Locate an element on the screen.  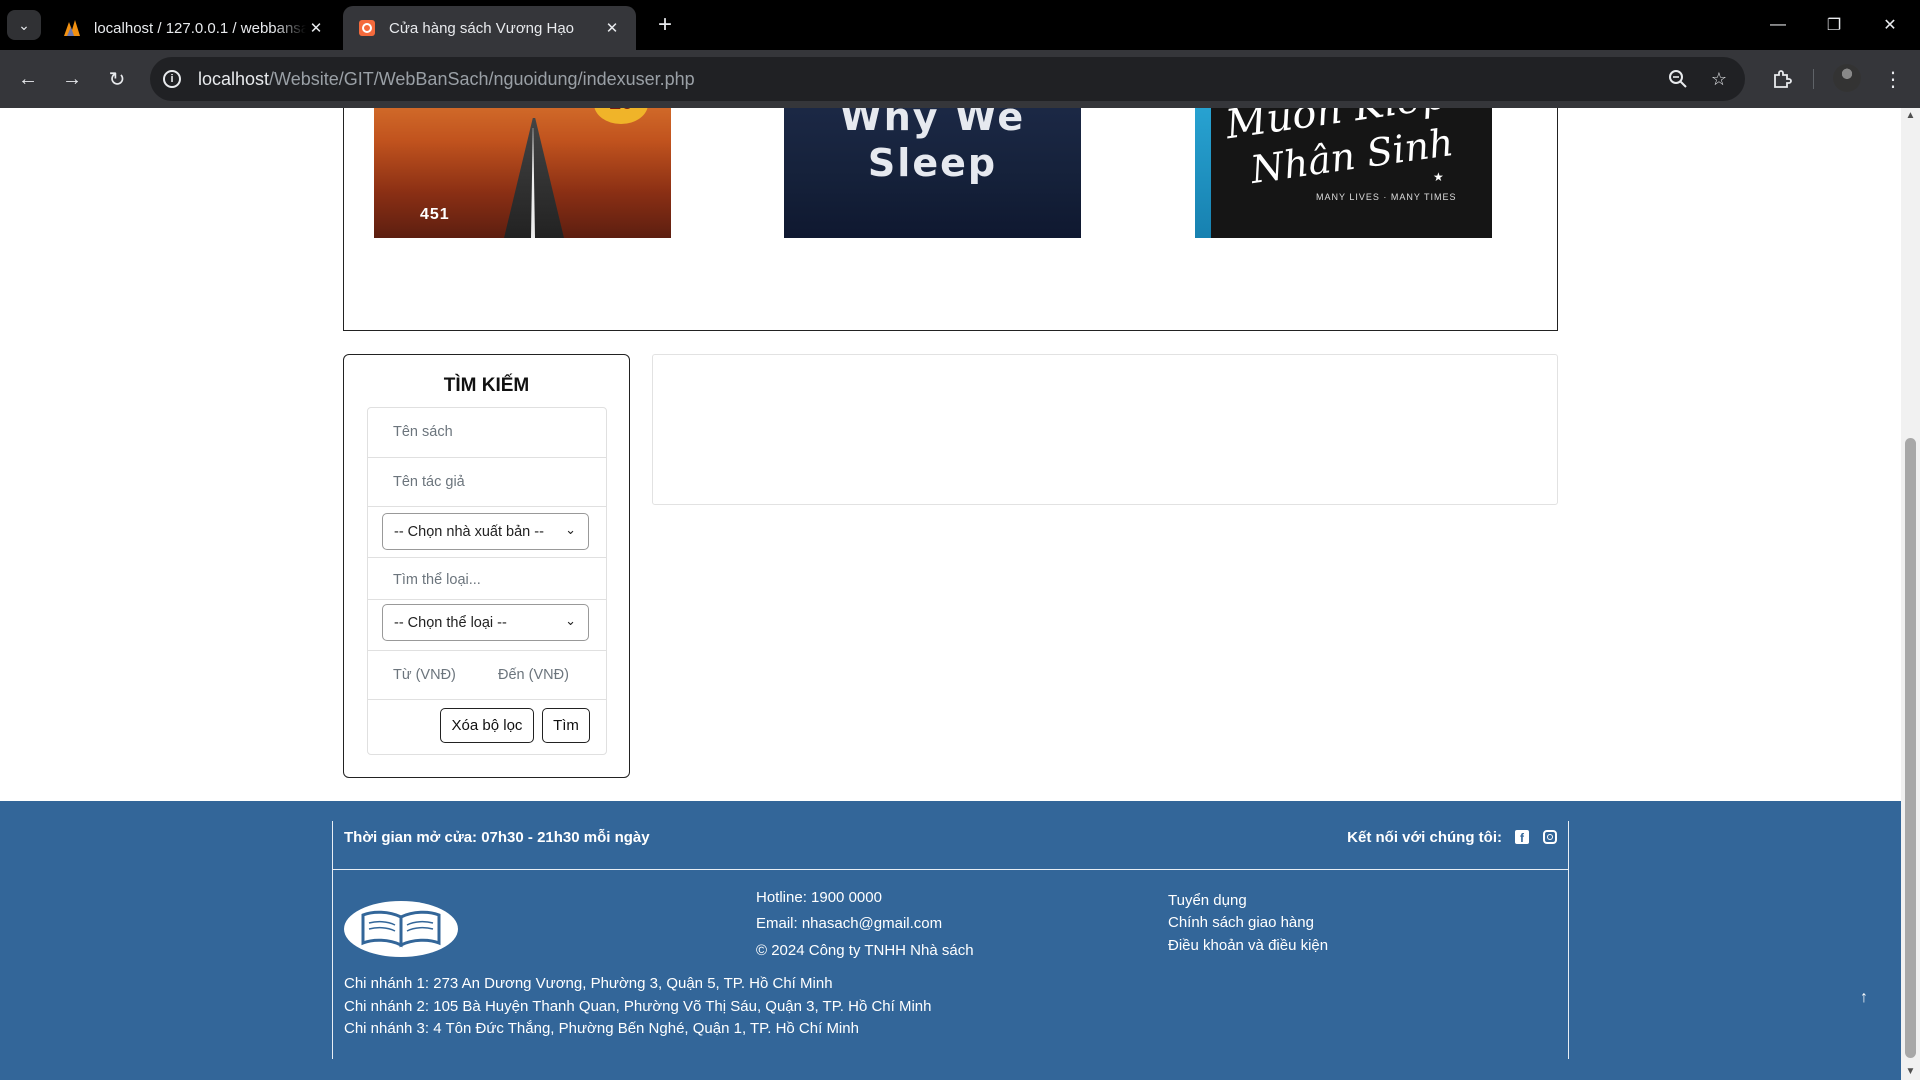
facebook-icon: f is located at coordinates (1522, 837).